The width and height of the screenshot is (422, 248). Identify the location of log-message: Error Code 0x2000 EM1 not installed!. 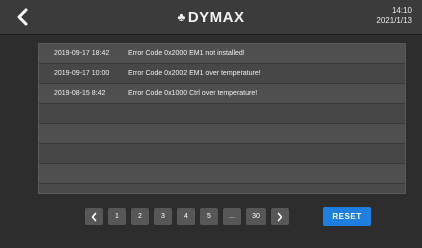
(186, 53).